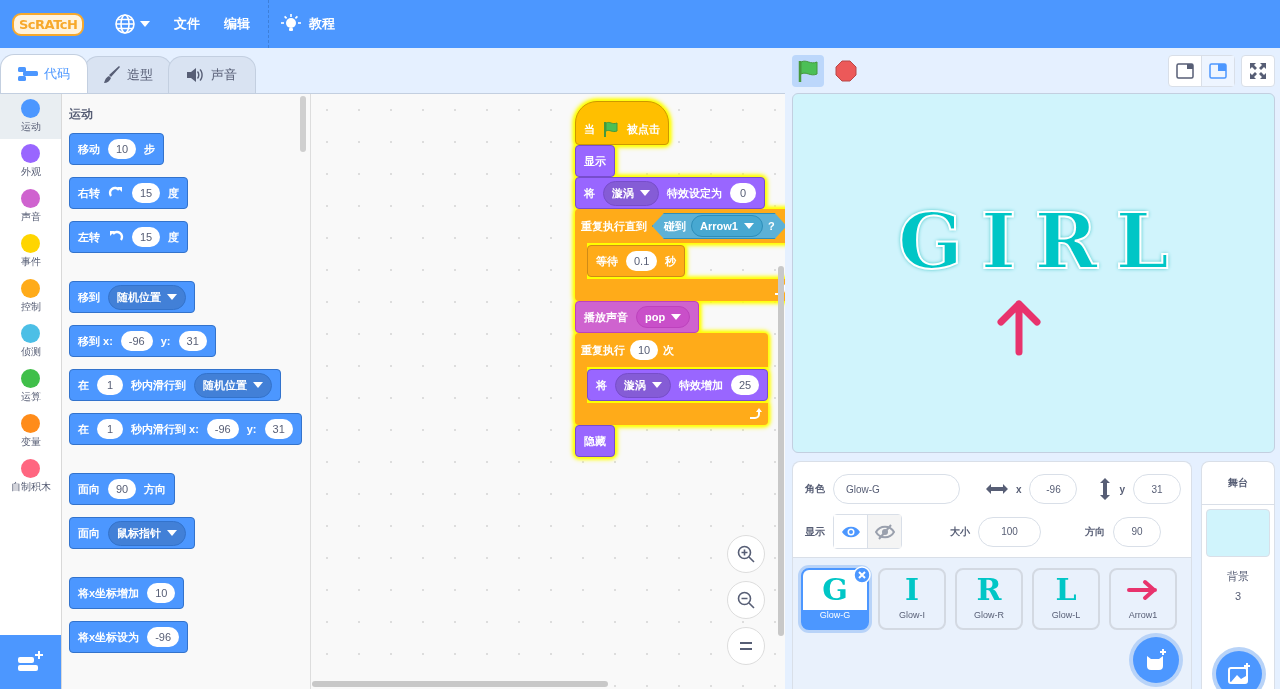 Image resolution: width=1280 pixels, height=689 pixels. Describe the element at coordinates (989, 599) in the screenshot. I see `sprite-tile: R Glow-R` at that location.